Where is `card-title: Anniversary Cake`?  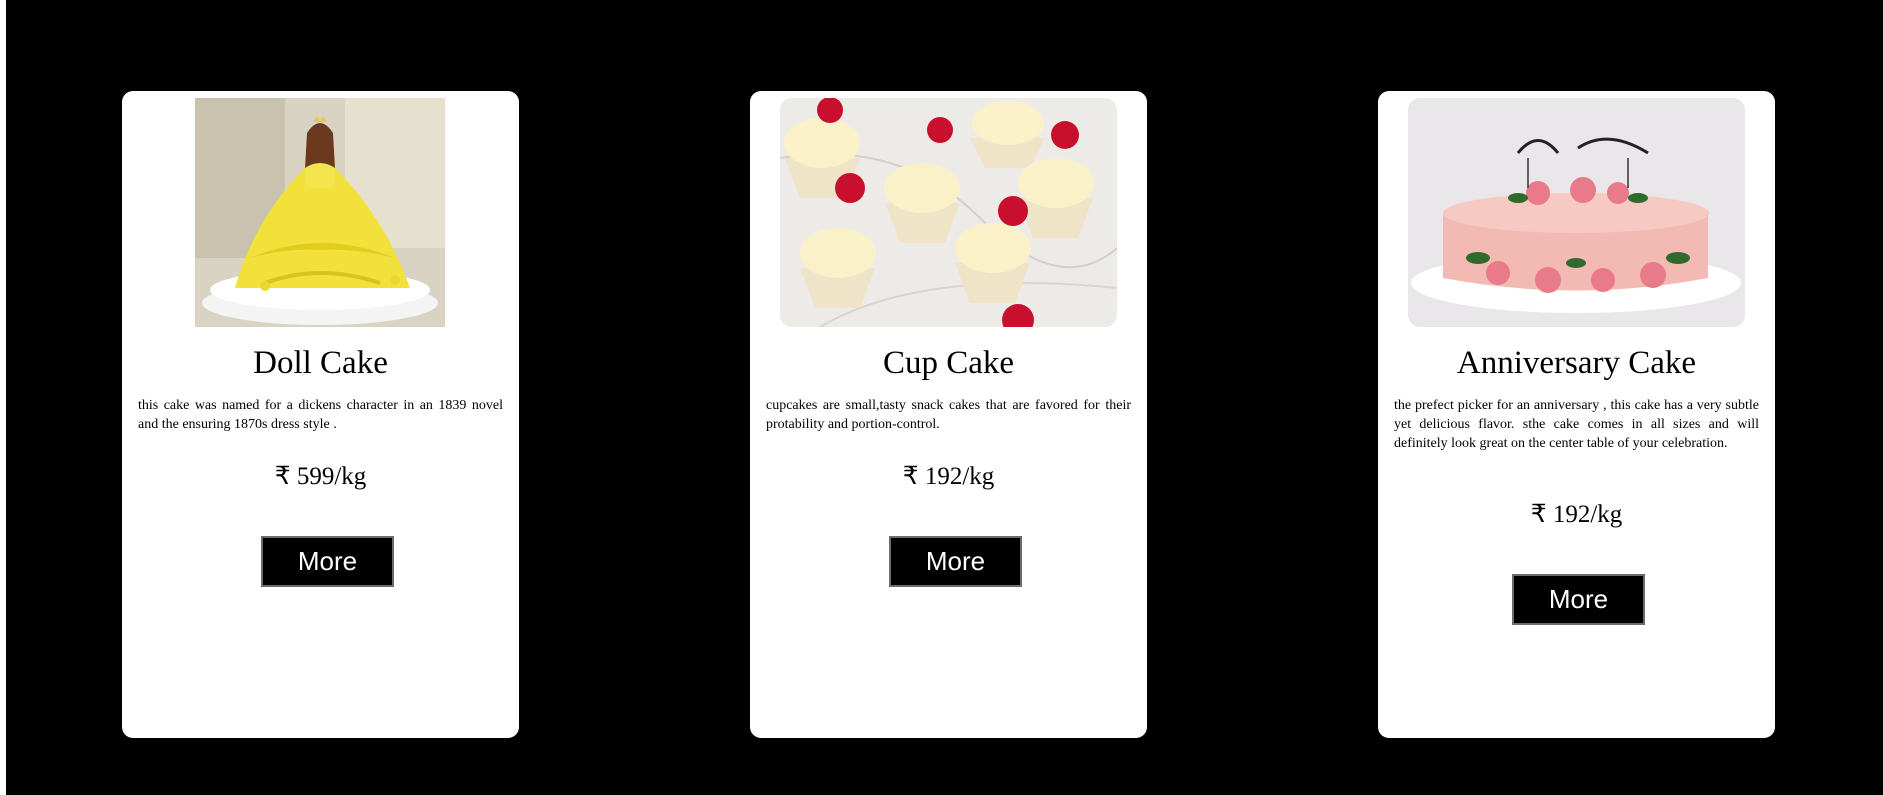
card-title: Anniversary Cake is located at coordinates (1576, 363).